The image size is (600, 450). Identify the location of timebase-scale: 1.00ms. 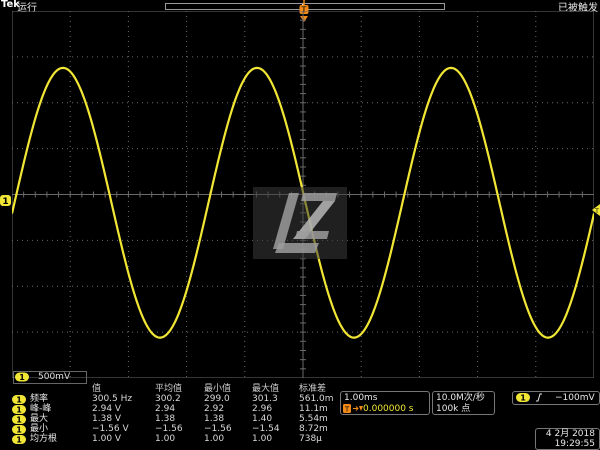
(361, 398).